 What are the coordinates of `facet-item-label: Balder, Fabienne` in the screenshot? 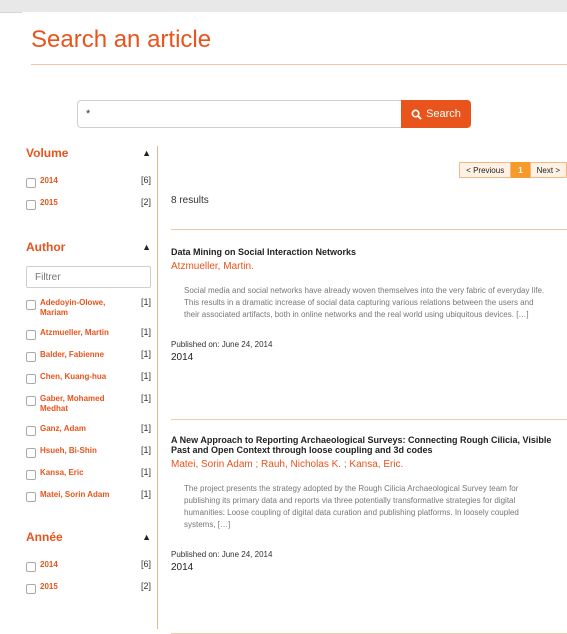 It's located at (82, 355).